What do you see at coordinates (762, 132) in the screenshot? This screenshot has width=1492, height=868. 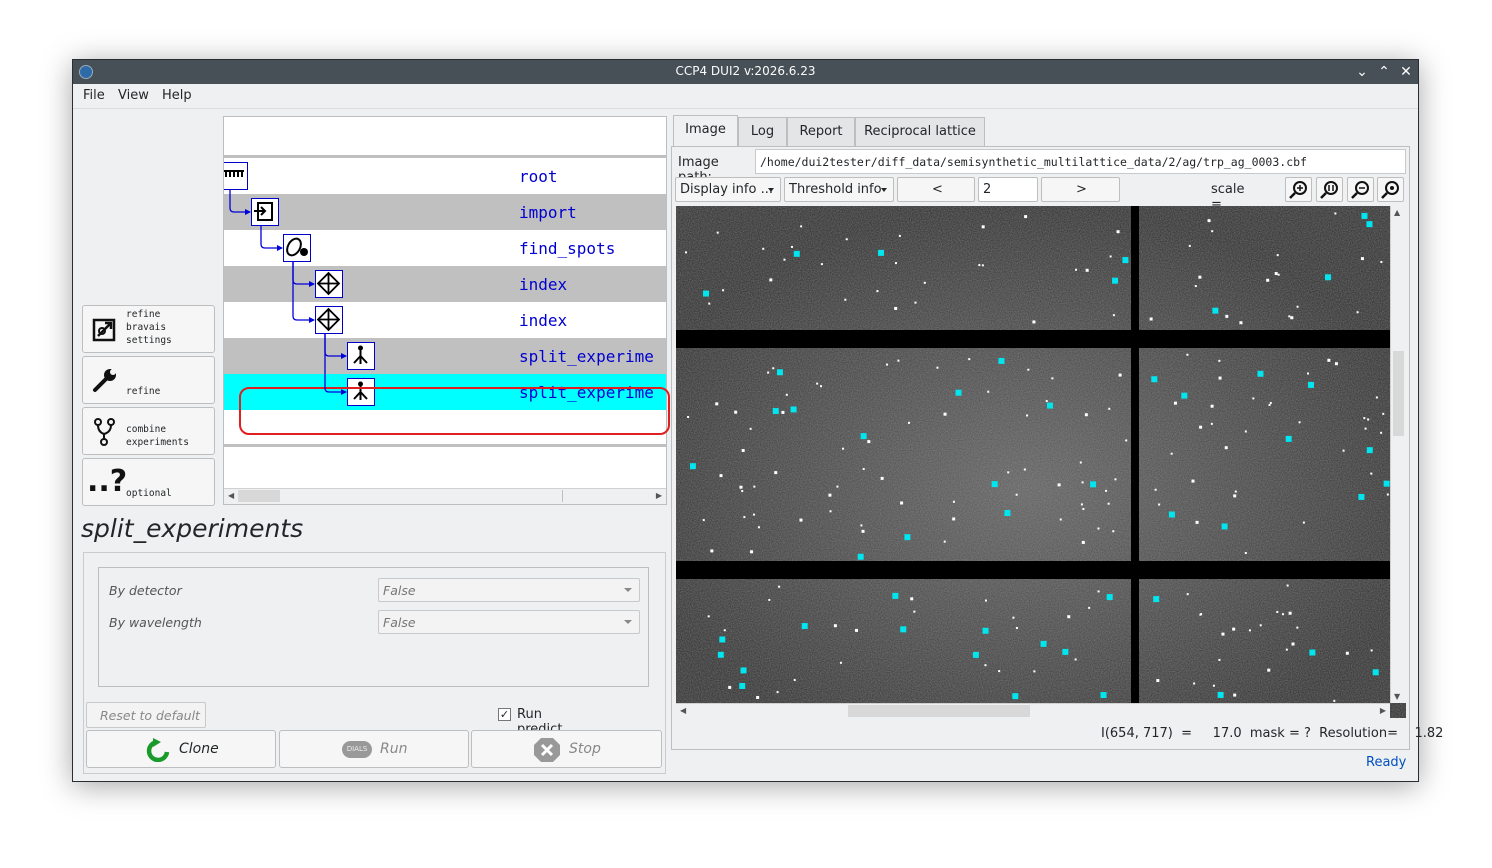 I see `tab-log: Log` at bounding box center [762, 132].